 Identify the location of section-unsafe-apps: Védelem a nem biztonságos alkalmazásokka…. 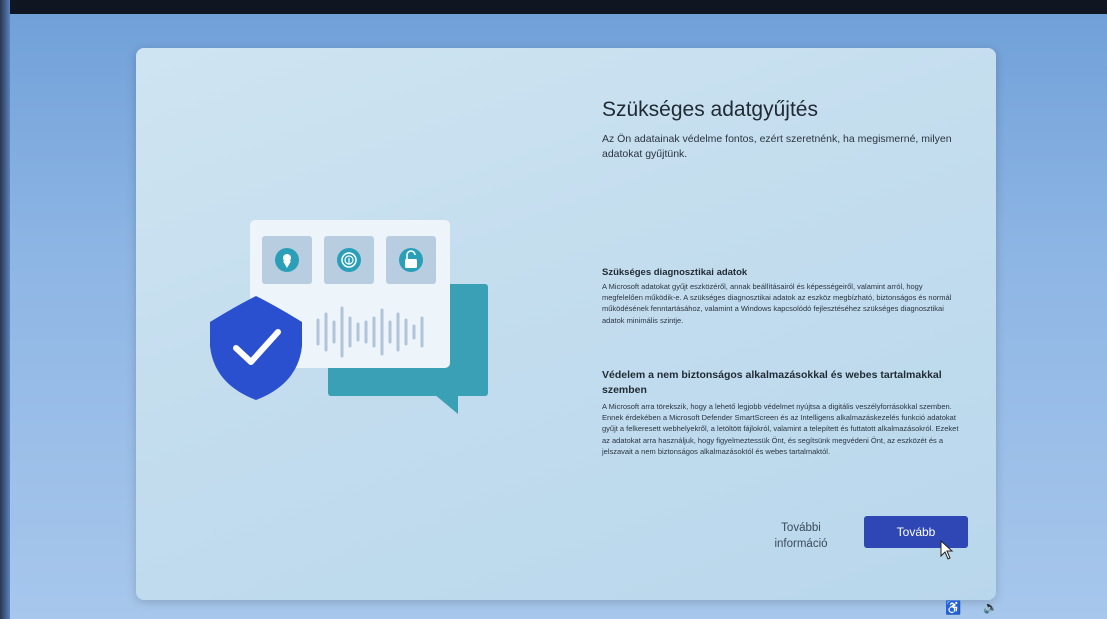
(782, 412).